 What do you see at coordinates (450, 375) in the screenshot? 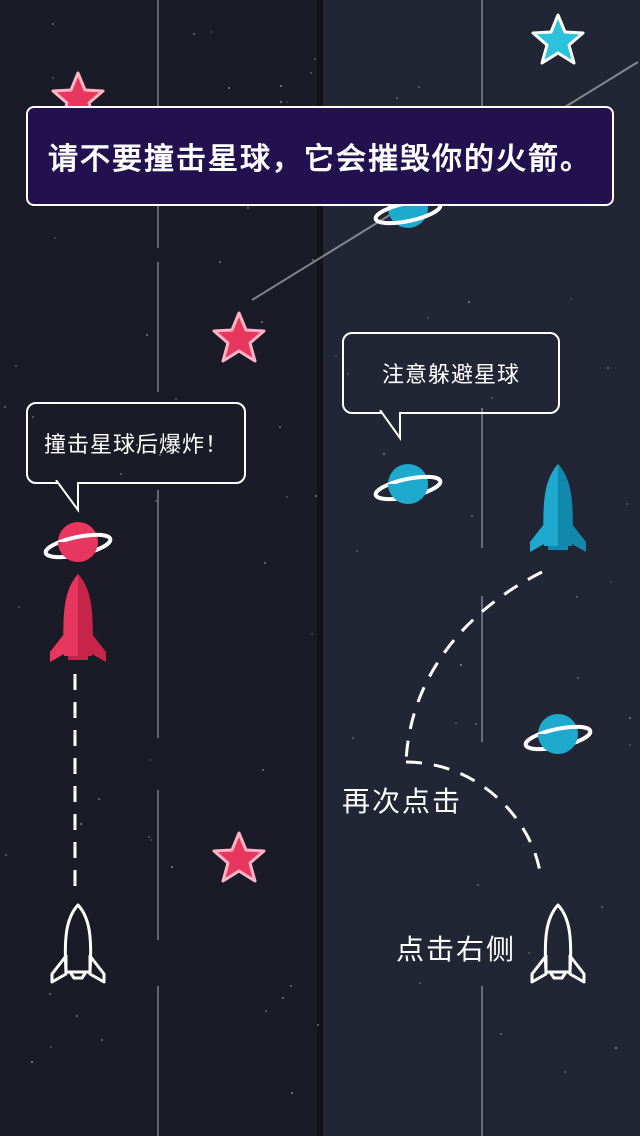
I see `avoid-bubble-text: 注意躲避星球` at bounding box center [450, 375].